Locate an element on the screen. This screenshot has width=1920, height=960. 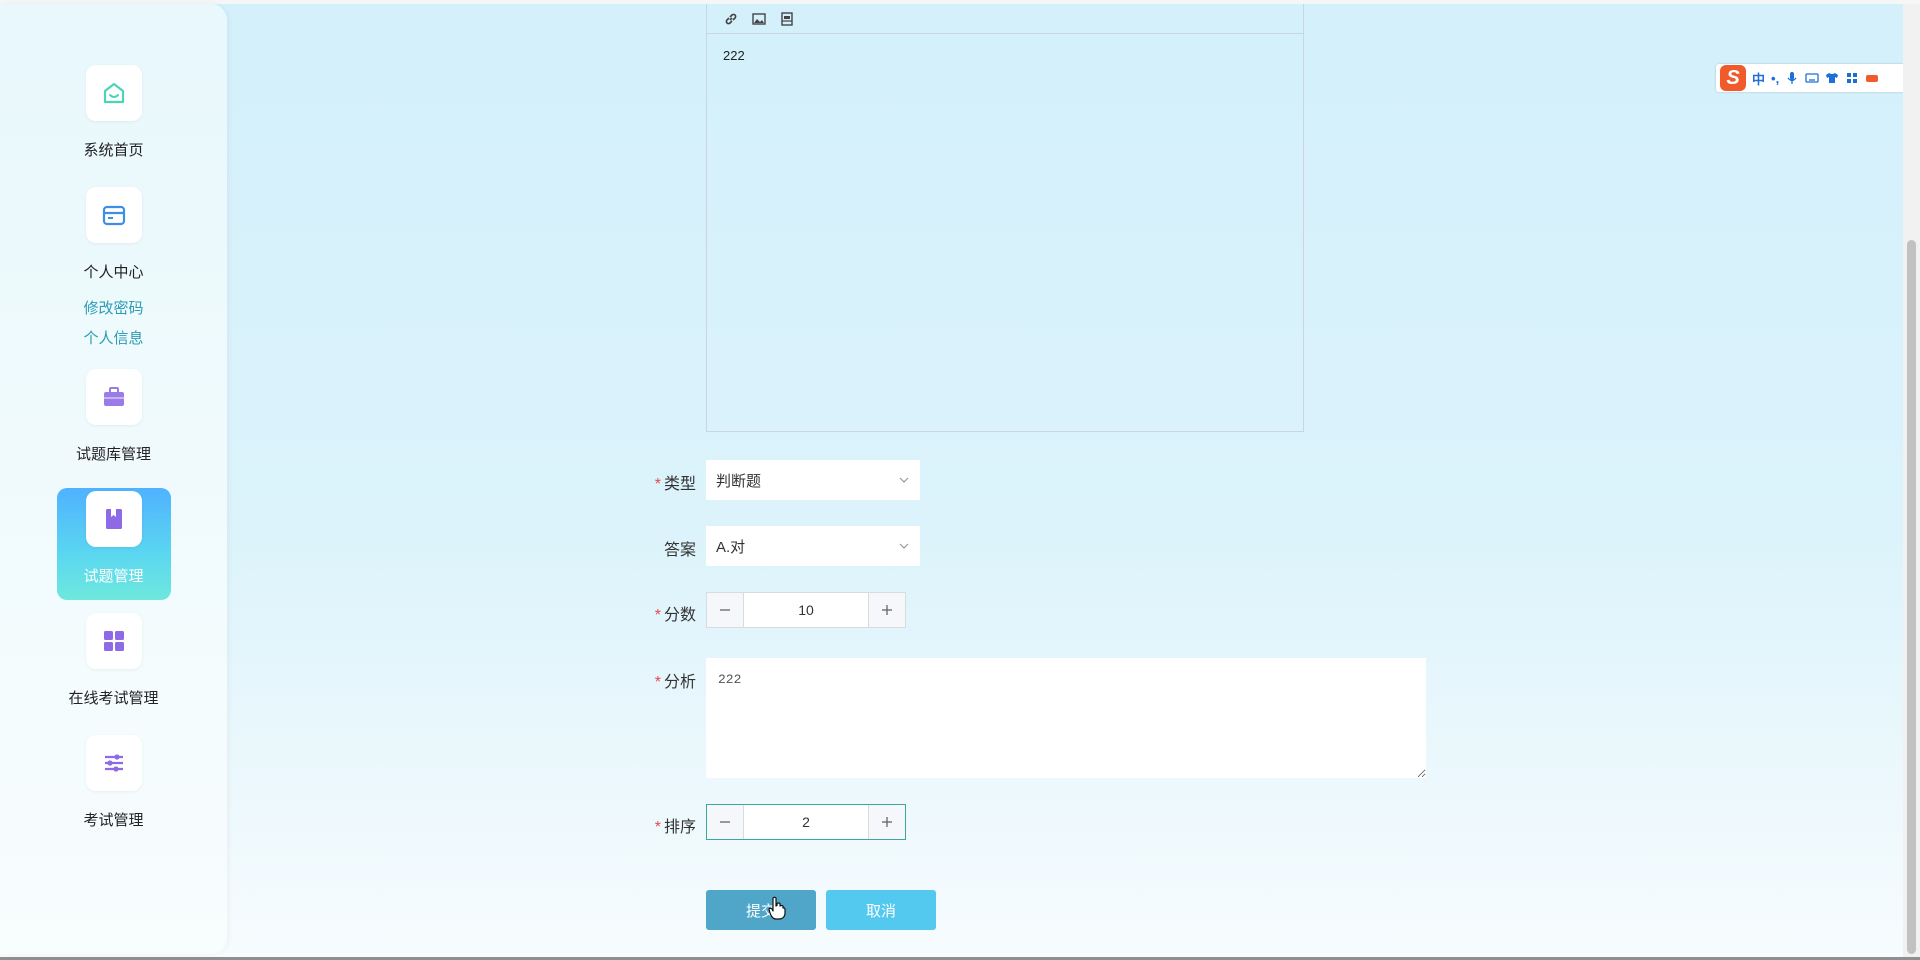
sidebar-item-profile: 个人中心 is located at coordinates (113, 234).